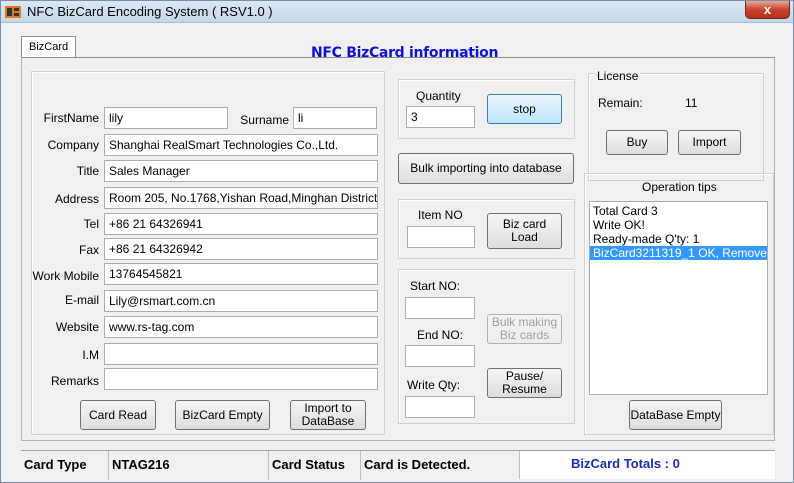  Describe the element at coordinates (328, 421) in the screenshot. I see `import-to-database-label-2: DataBase` at that location.